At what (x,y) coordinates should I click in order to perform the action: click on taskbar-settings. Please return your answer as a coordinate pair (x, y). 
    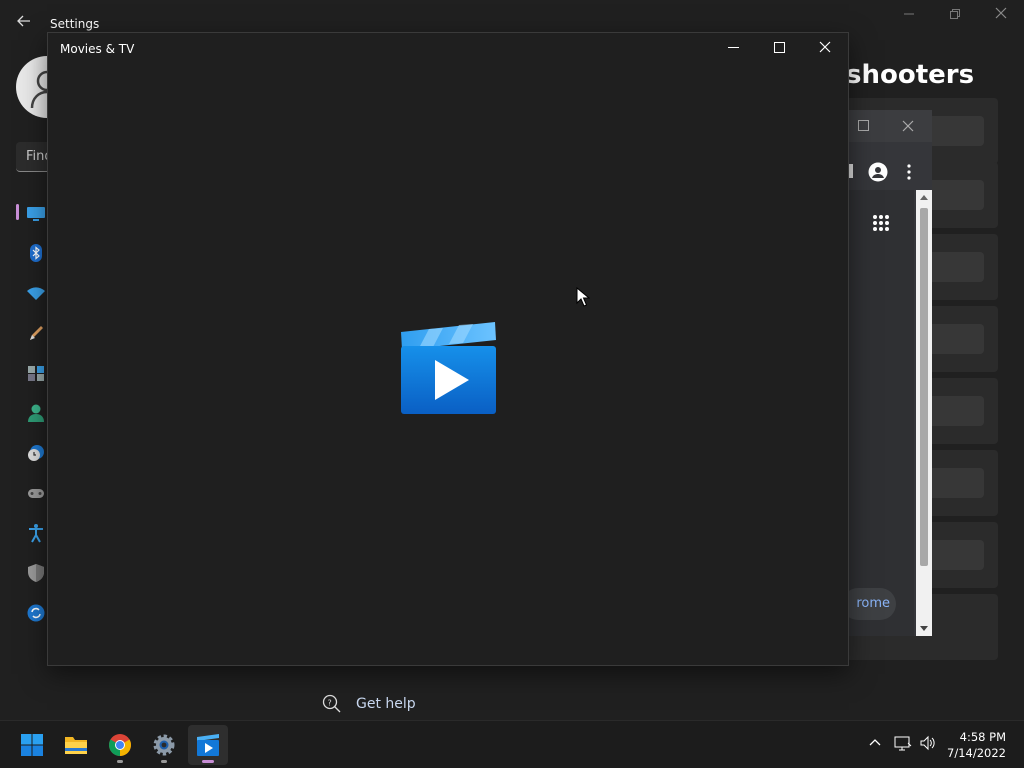
    Looking at the image, I should click on (164, 745).